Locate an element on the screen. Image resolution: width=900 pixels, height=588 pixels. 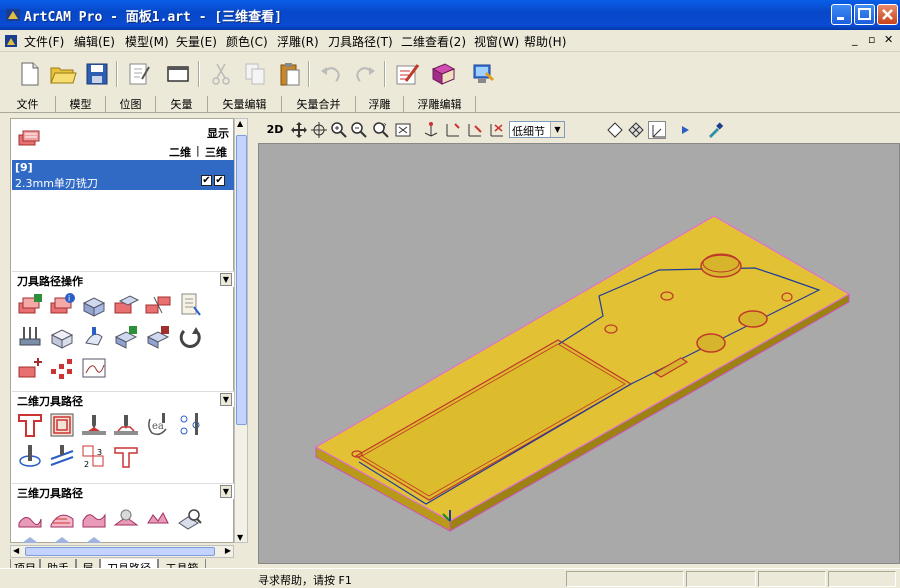
document-icon is located at coordinates (11, 41).